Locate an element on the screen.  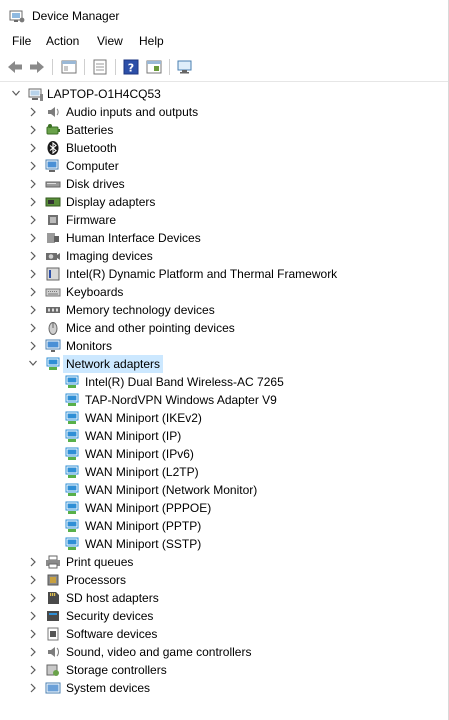
category-human-interface-devices: Human Interface Devices is located at coordinates (224, 238).